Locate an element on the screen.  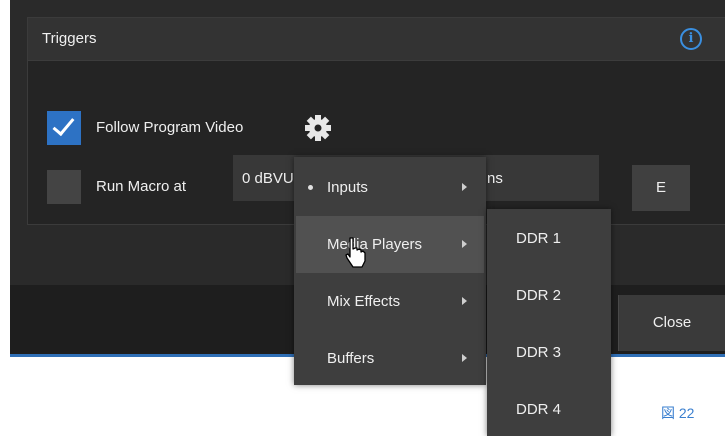
gear-icon is located at coordinates (318, 128).